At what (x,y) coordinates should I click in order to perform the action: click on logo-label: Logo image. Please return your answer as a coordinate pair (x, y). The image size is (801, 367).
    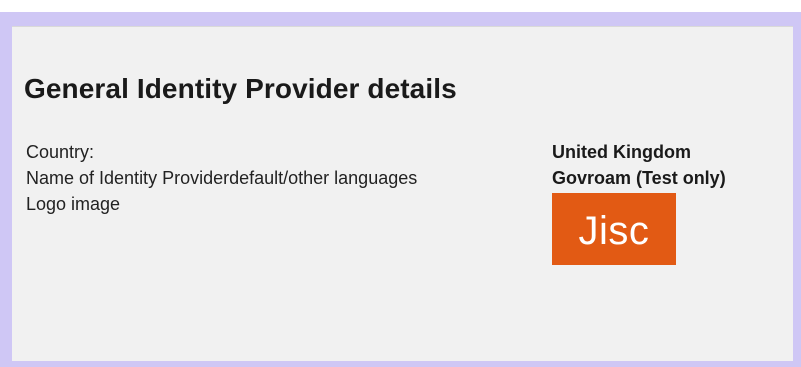
    Looking at the image, I should click on (73, 204).